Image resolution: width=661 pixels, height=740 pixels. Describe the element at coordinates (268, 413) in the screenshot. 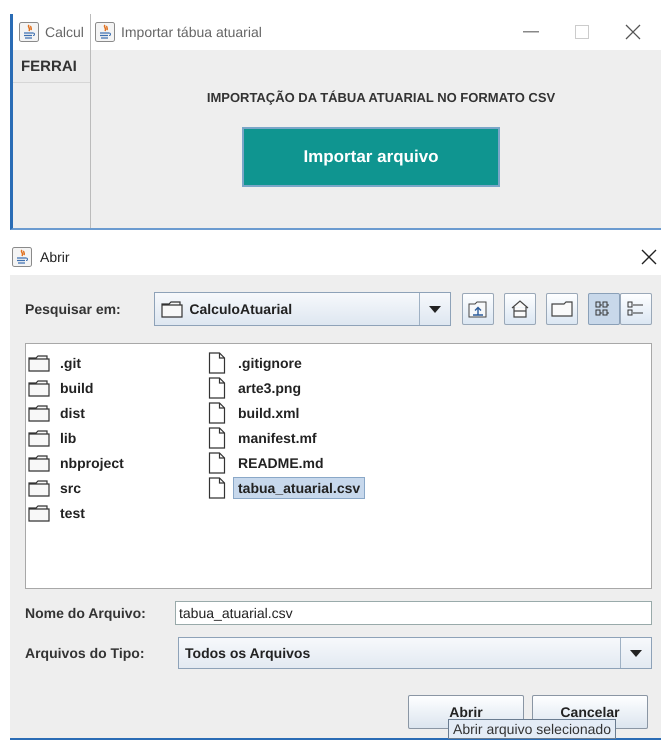

I see `file-list-item: build.xml` at that location.